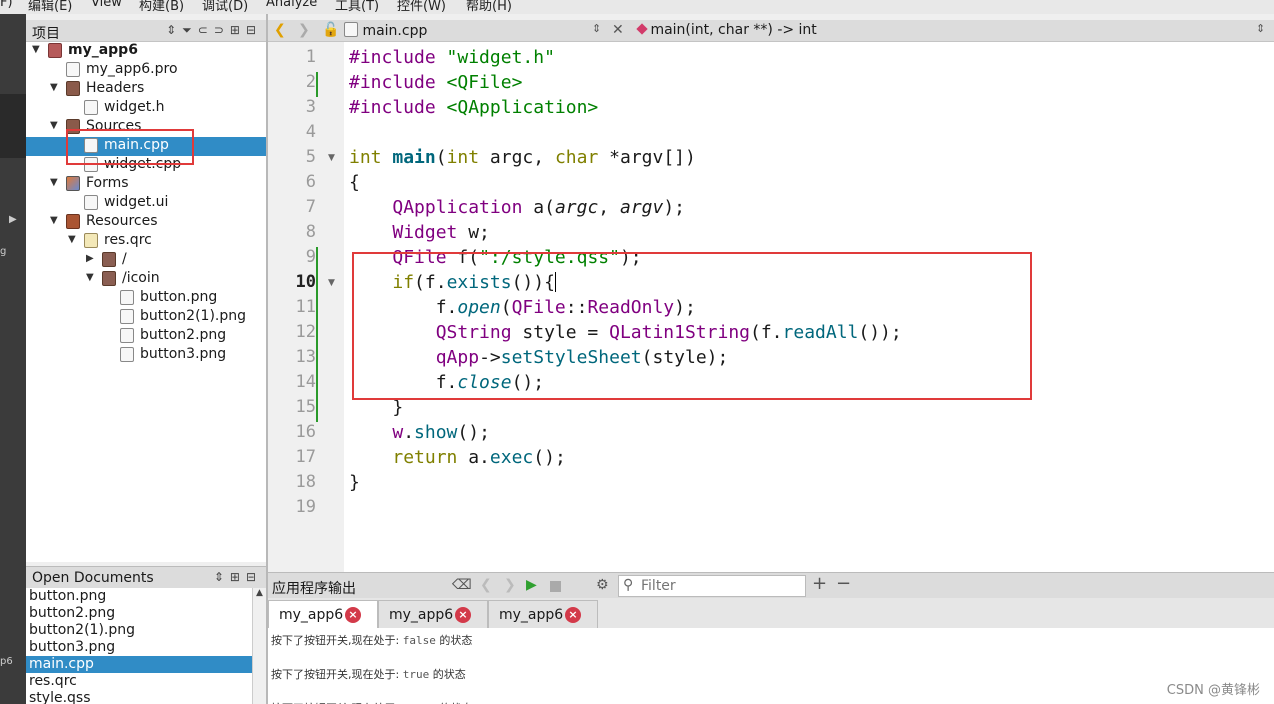  Describe the element at coordinates (91, 240) in the screenshot. I see `qrc-file-icon` at that location.